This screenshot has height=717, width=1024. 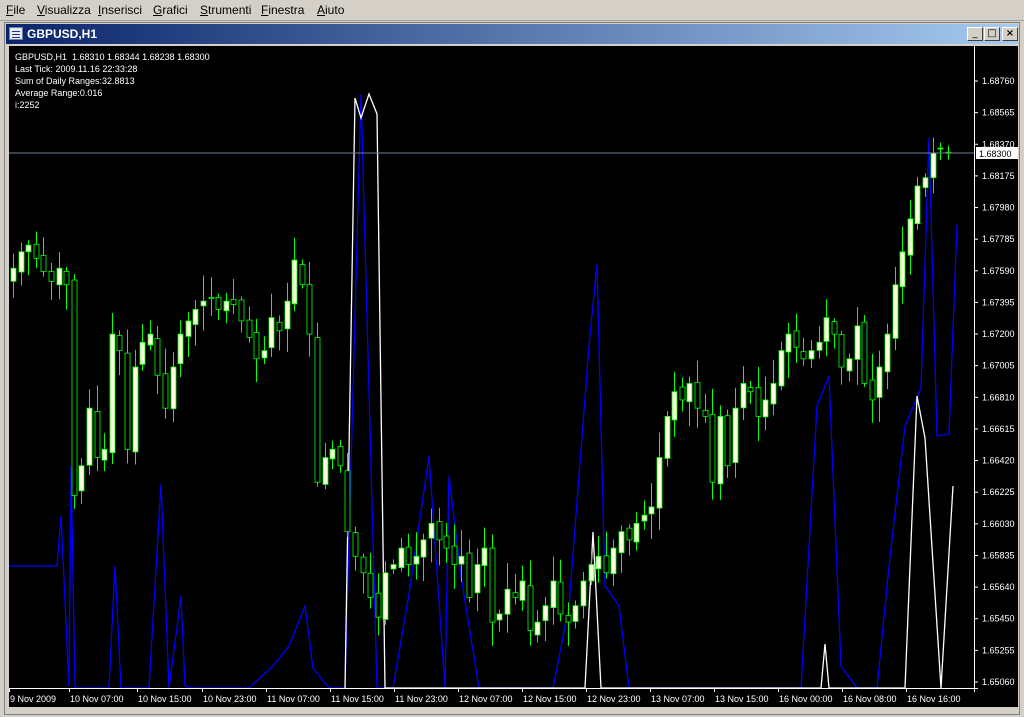 I want to click on price-tick-label: 1.67005, so click(x=998, y=366).